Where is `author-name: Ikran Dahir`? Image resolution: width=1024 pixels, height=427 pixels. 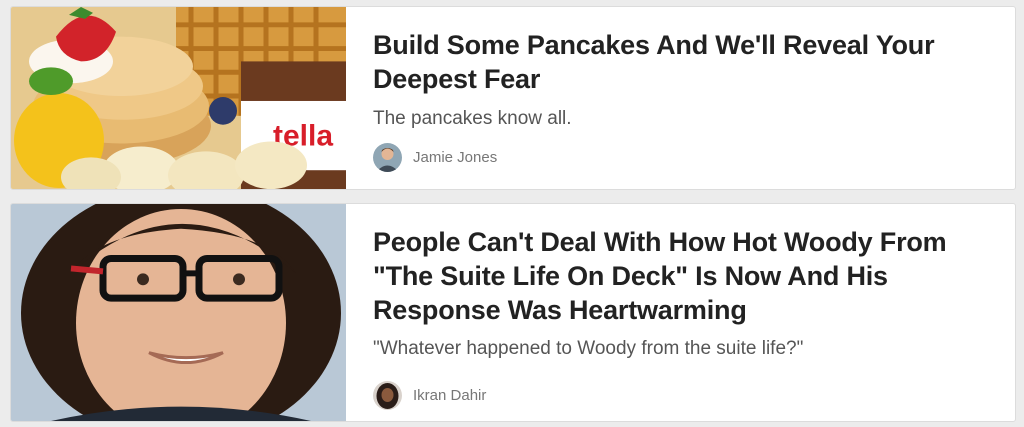 author-name: Ikran Dahir is located at coordinates (449, 395).